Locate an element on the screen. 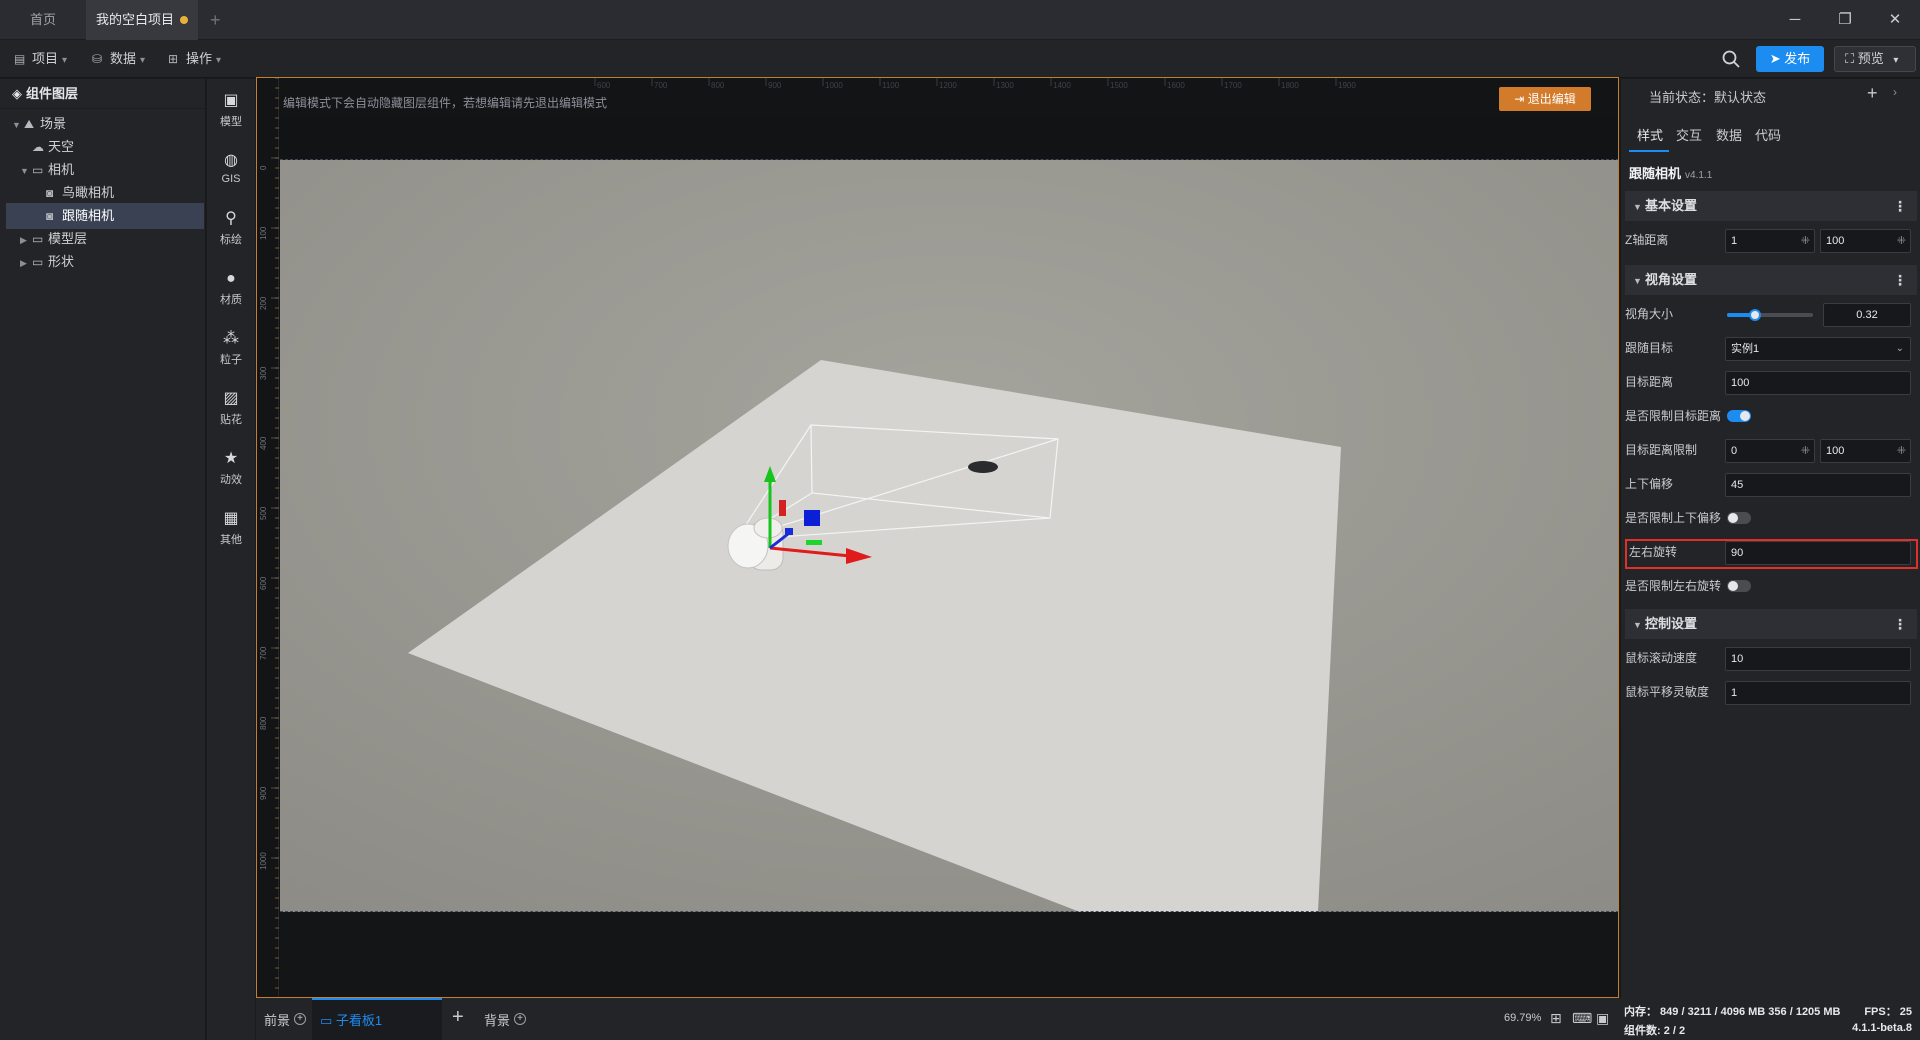 Image resolution: width=1920 pixels, height=1040 pixels. pan-sensitivity-input: 1 is located at coordinates (1818, 693).